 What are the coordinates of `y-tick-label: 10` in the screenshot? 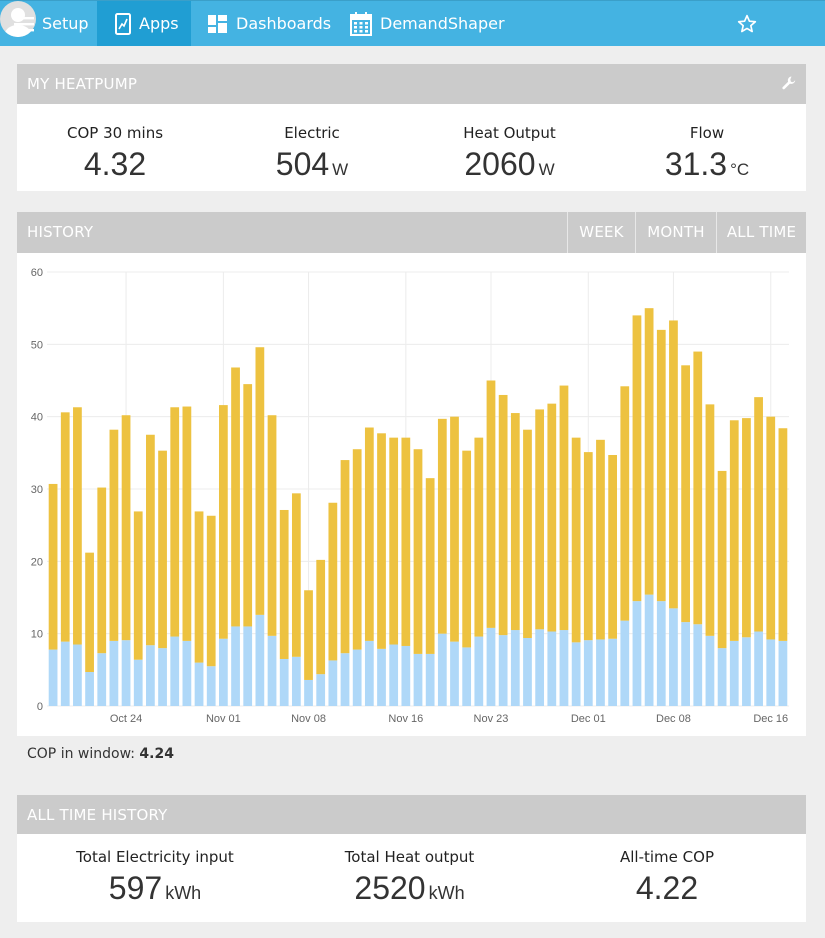 It's located at (37, 635).